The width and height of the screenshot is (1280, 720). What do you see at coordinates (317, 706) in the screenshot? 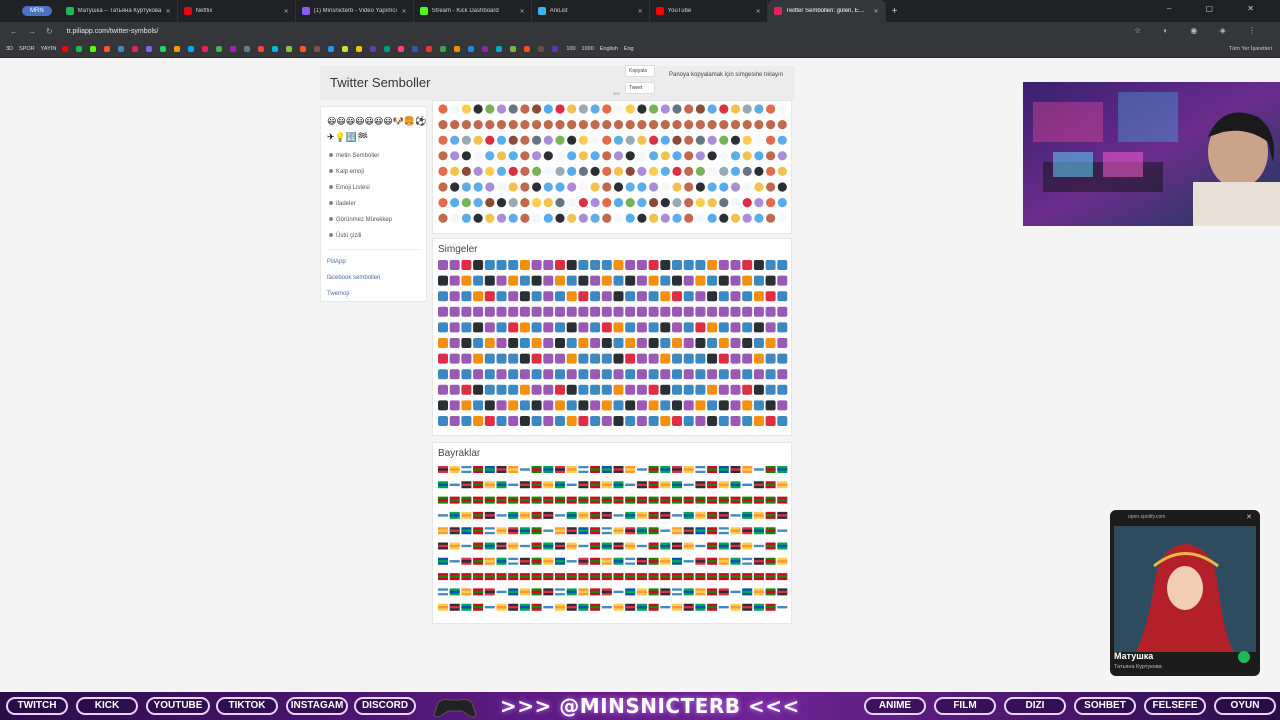
I see `footer-button-instagam: INSTAGAM` at bounding box center [317, 706].